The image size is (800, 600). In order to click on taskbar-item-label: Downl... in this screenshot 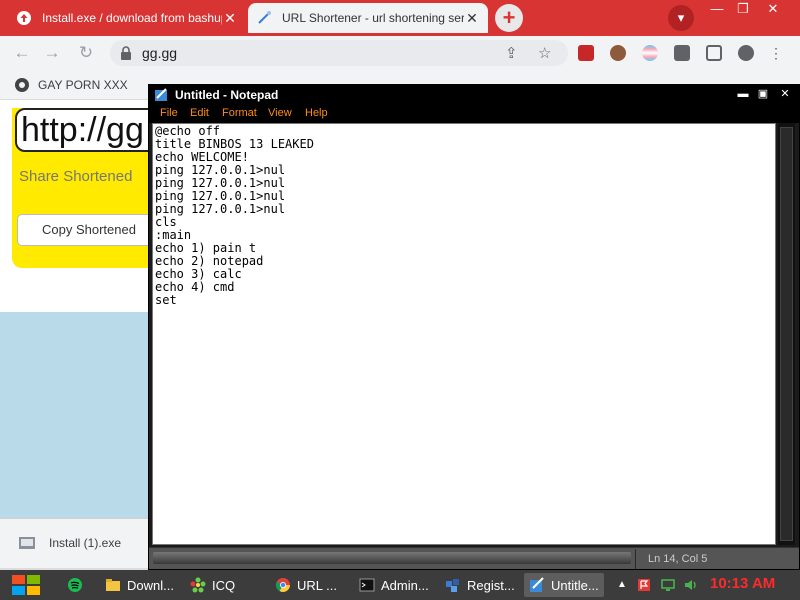, I will do `click(150, 585)`.